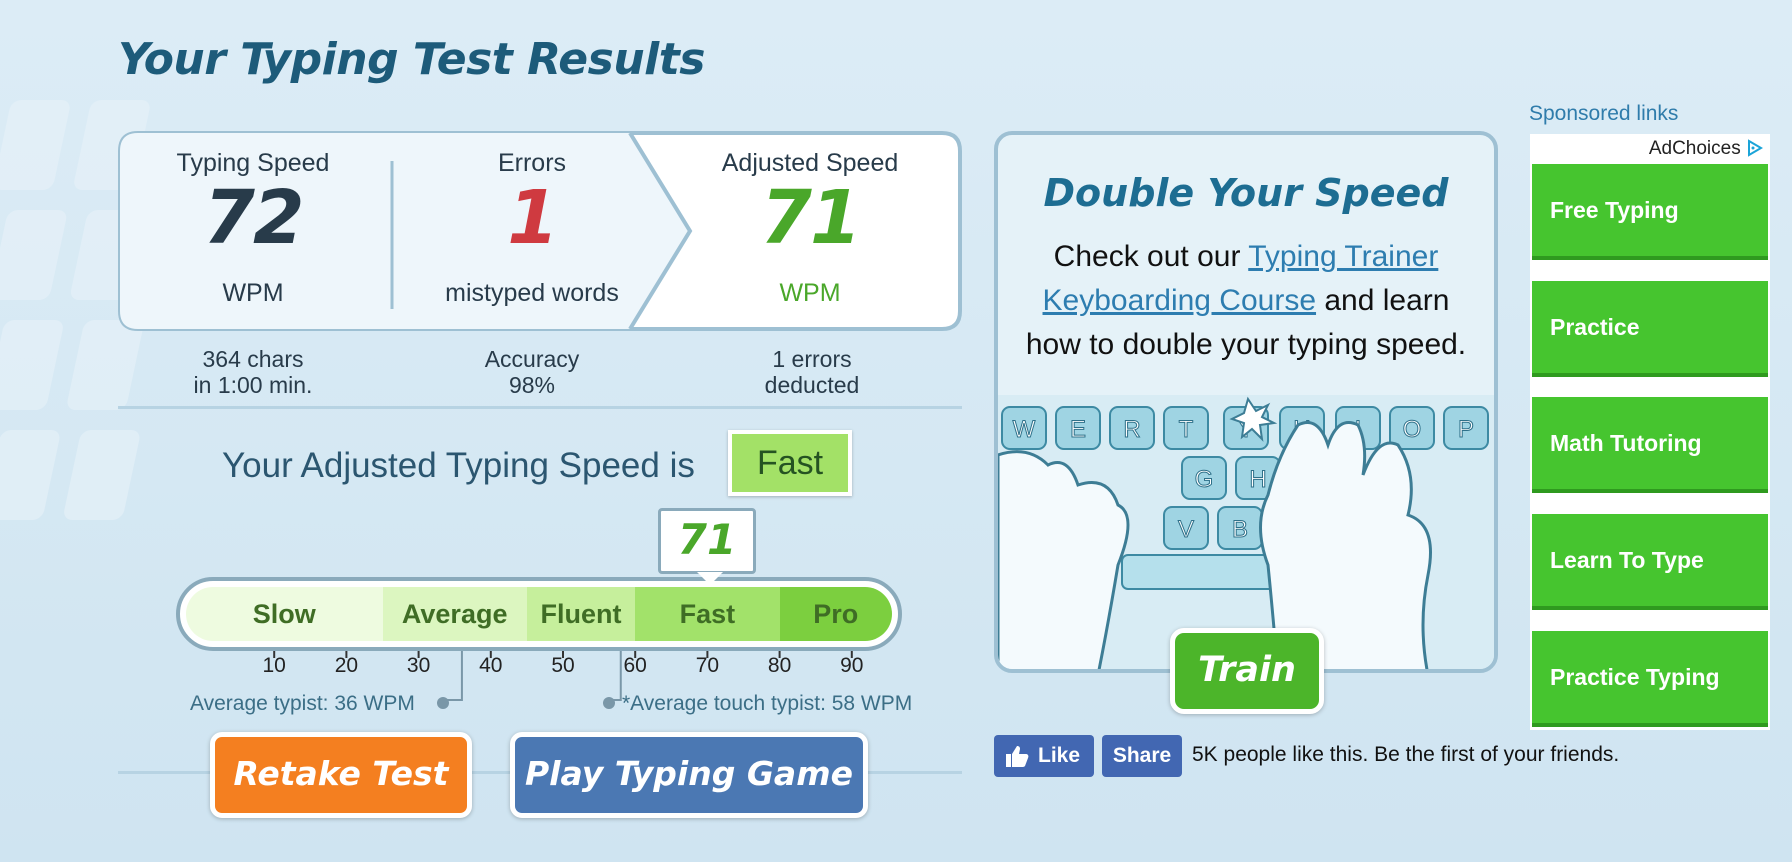 This screenshot has height=862, width=1792. I want to click on scale-tick-label: 60, so click(635, 665).